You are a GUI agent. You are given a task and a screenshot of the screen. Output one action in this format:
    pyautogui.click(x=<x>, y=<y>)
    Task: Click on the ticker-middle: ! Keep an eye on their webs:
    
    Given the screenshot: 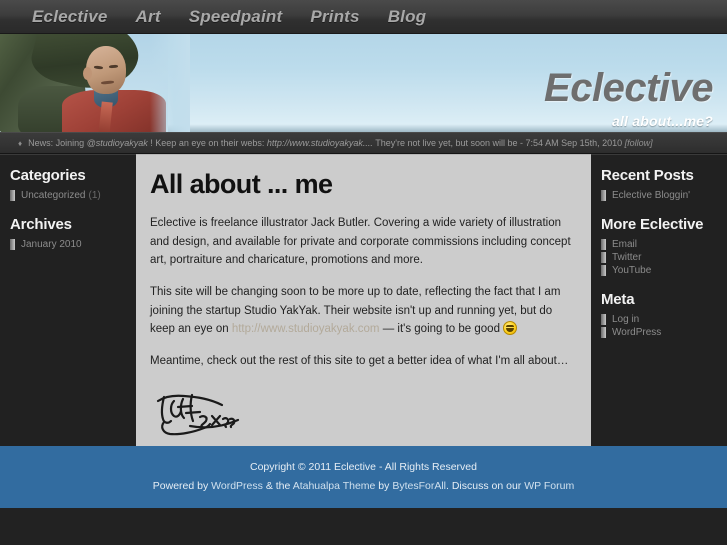 What is the action you would take?
    pyautogui.click(x=207, y=143)
    